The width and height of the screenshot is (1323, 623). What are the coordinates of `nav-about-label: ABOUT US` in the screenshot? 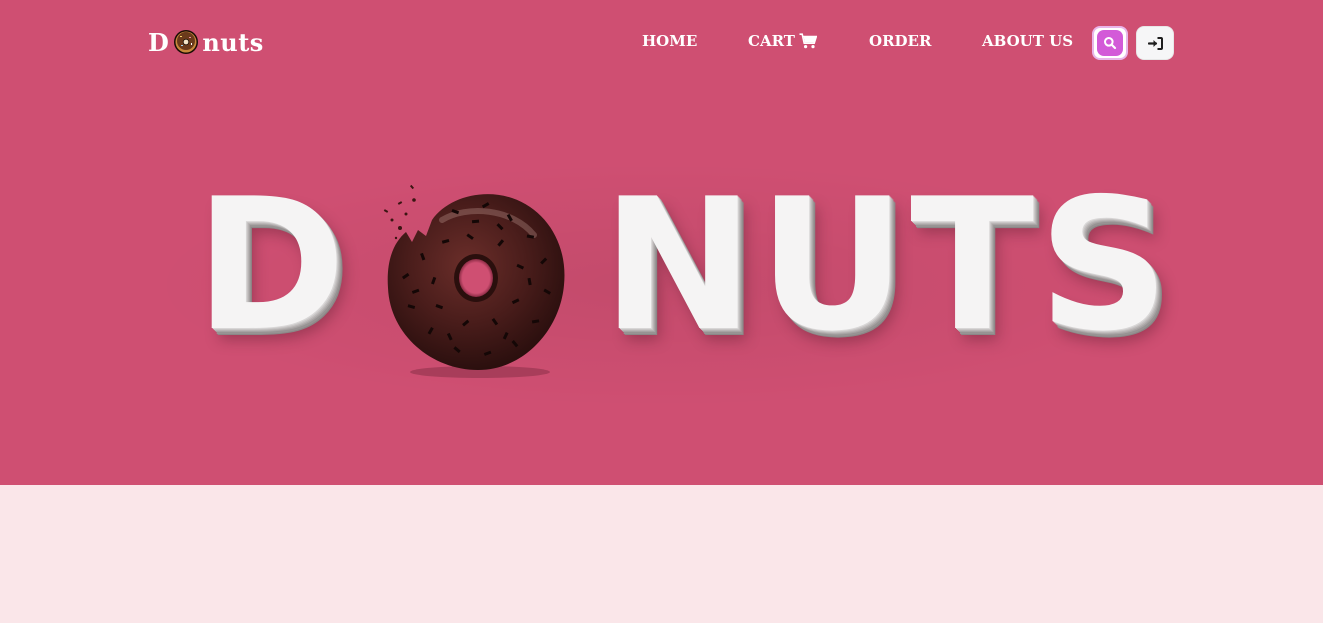 It's located at (1028, 41).